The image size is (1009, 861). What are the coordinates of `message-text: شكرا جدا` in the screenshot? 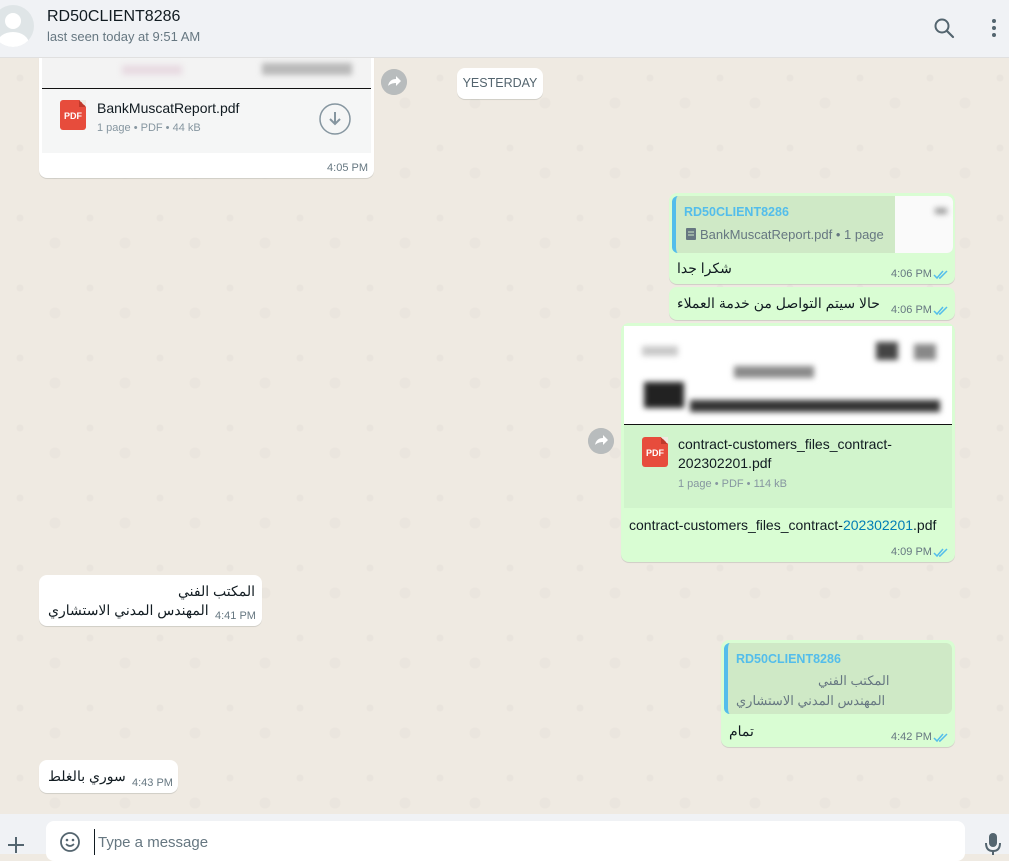 It's located at (704, 268).